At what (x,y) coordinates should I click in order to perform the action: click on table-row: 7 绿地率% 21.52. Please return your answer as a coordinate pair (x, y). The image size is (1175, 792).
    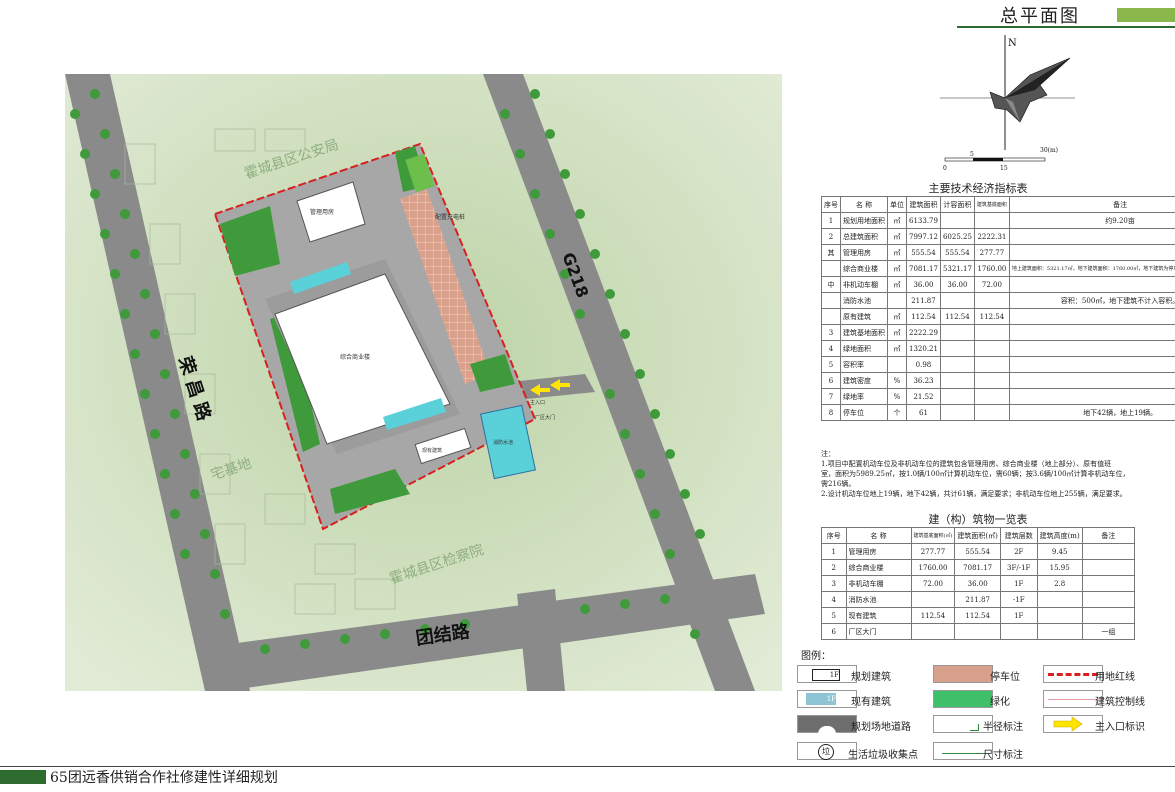
    Looking at the image, I should click on (998, 396).